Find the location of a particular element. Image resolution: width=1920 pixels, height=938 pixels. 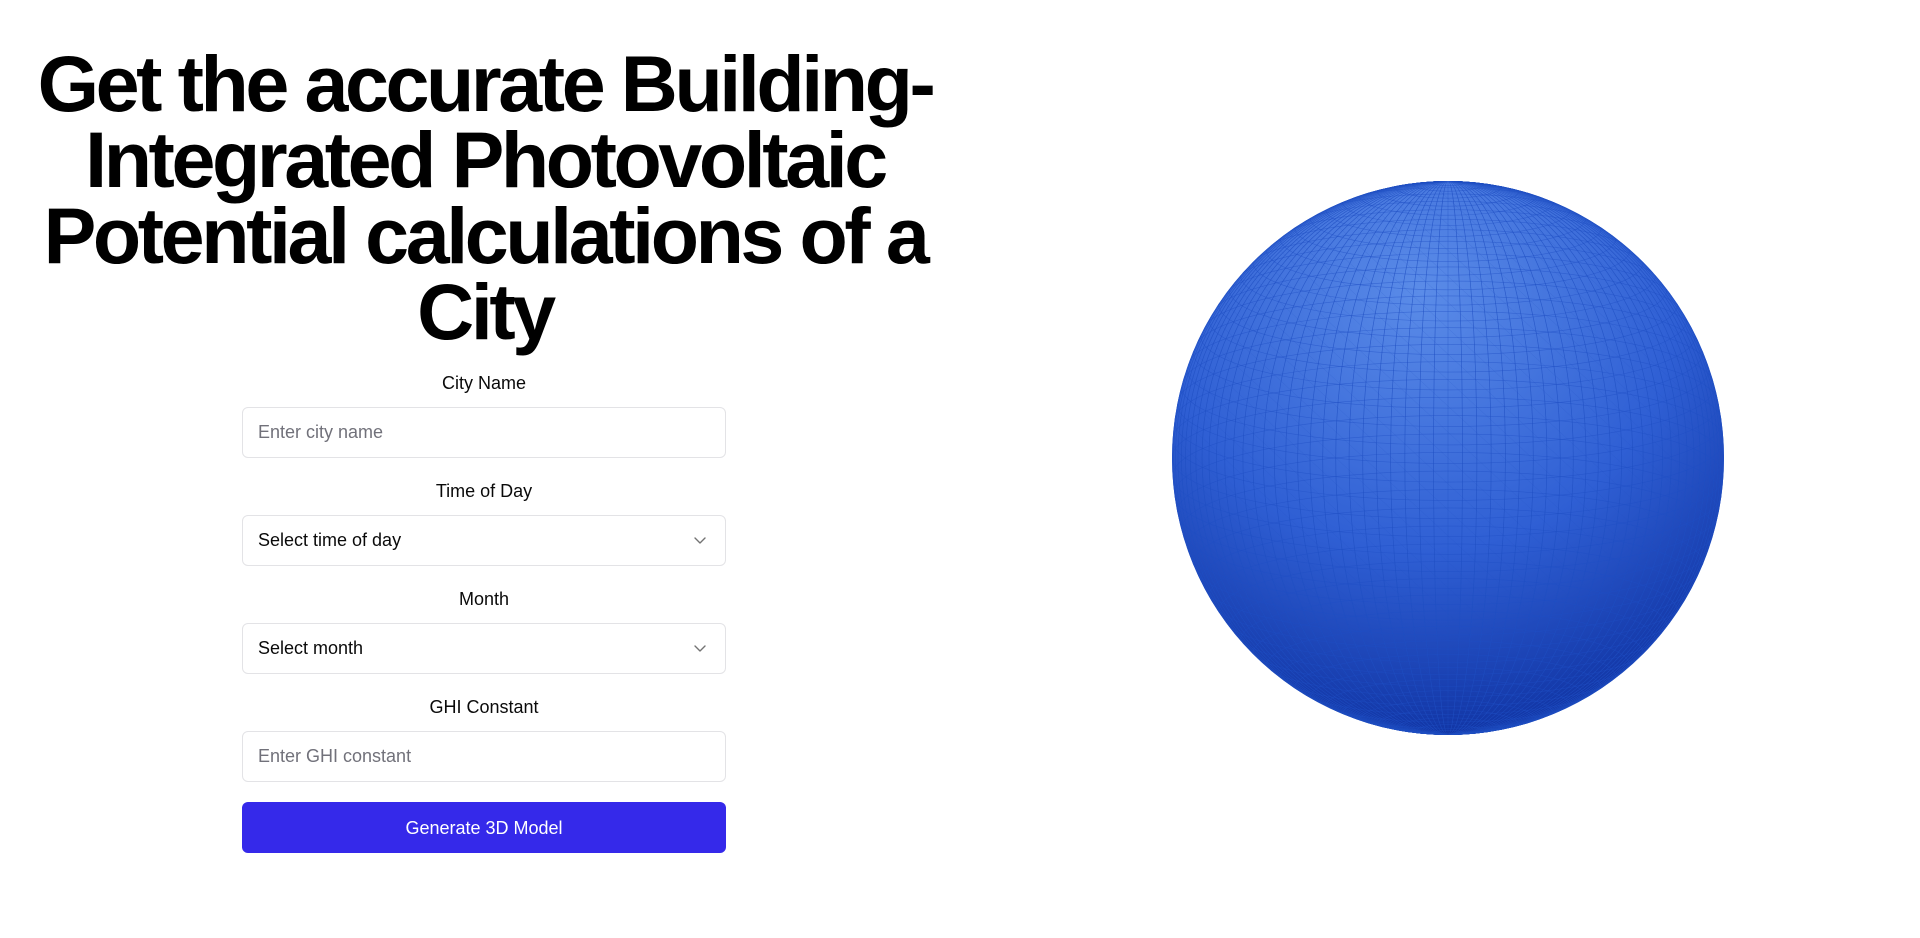

ghi-constant-label: GHI Constant is located at coordinates (484, 707).